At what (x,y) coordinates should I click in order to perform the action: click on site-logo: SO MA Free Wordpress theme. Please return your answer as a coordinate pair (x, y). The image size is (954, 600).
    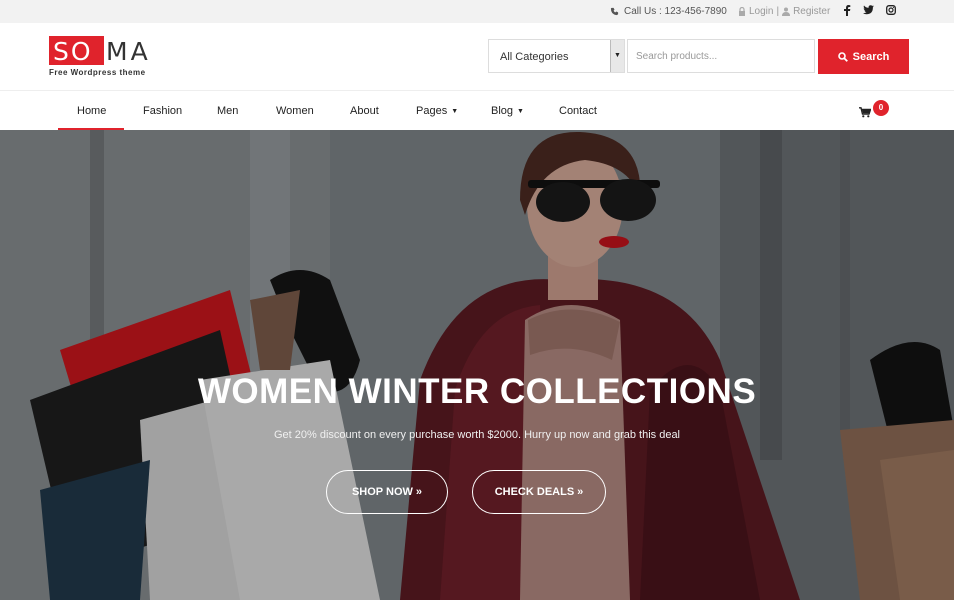
    Looking at the image, I should click on (104, 58).